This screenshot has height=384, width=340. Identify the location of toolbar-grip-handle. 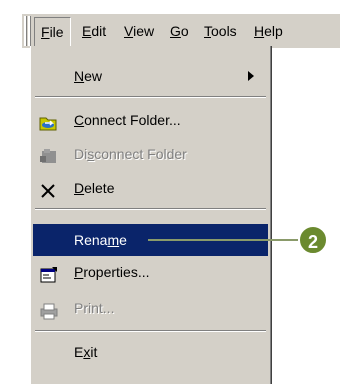
(27, 31).